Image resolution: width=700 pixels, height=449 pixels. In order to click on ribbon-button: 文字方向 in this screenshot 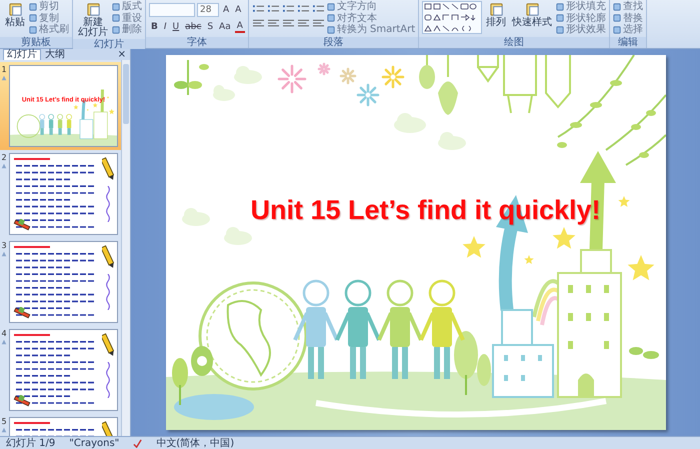, I will do `click(371, 6)`.